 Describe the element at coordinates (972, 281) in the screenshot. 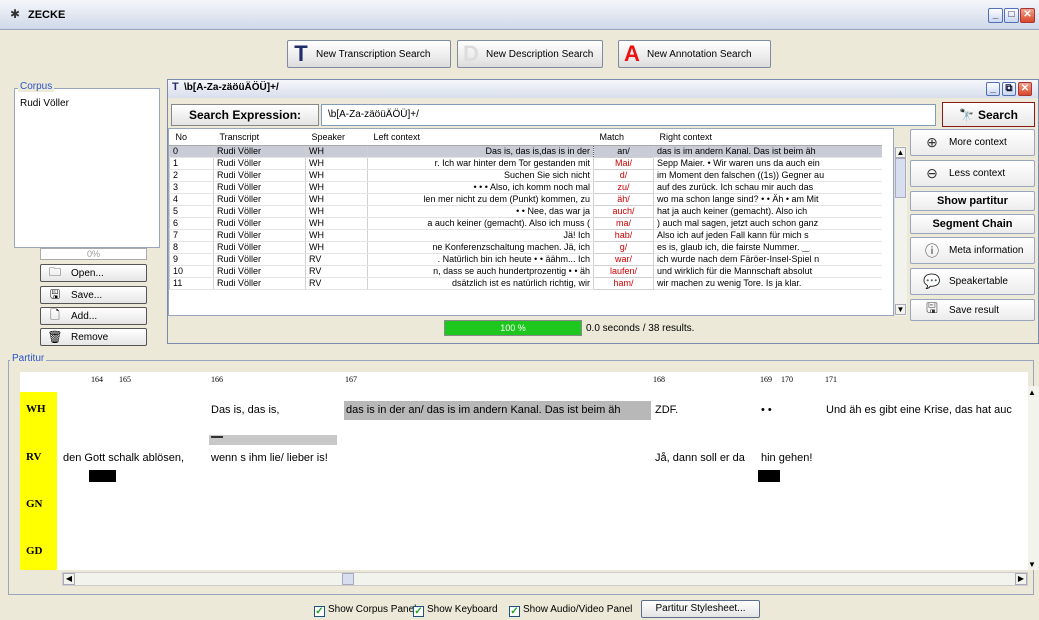

I see `speakertable-button: 💬 Speakertable` at that location.